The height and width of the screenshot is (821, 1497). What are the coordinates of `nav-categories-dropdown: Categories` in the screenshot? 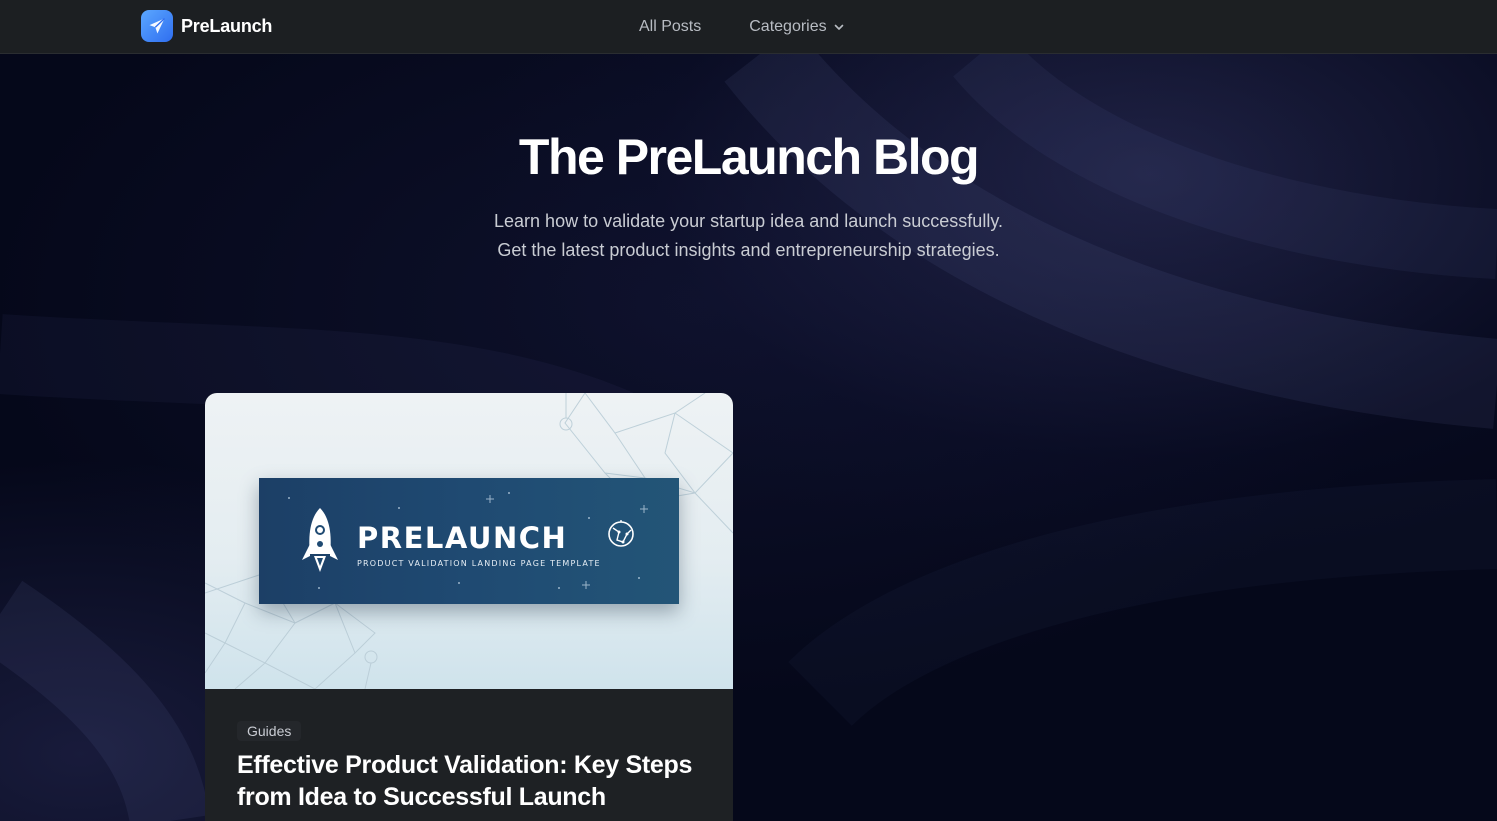 It's located at (796, 27).